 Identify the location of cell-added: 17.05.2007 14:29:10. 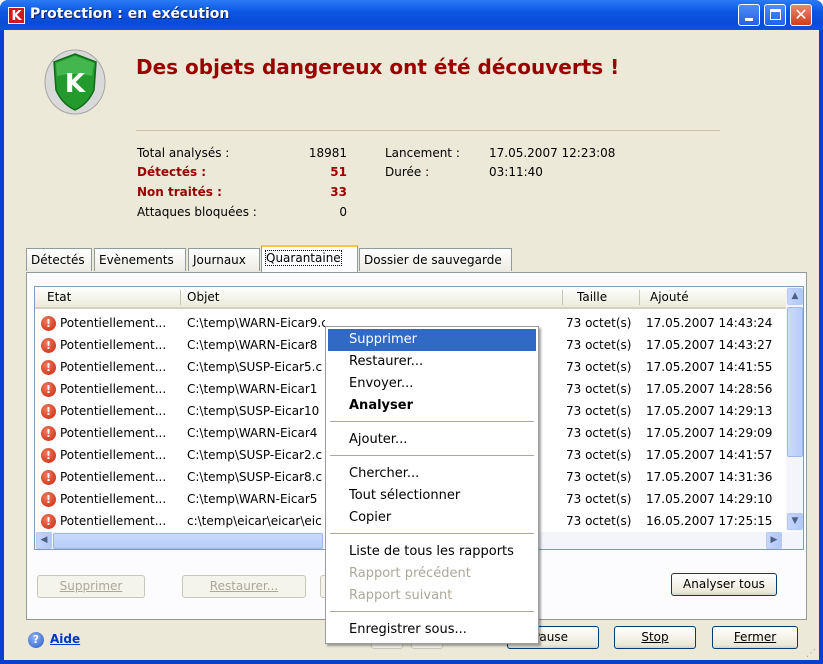
(709, 499).